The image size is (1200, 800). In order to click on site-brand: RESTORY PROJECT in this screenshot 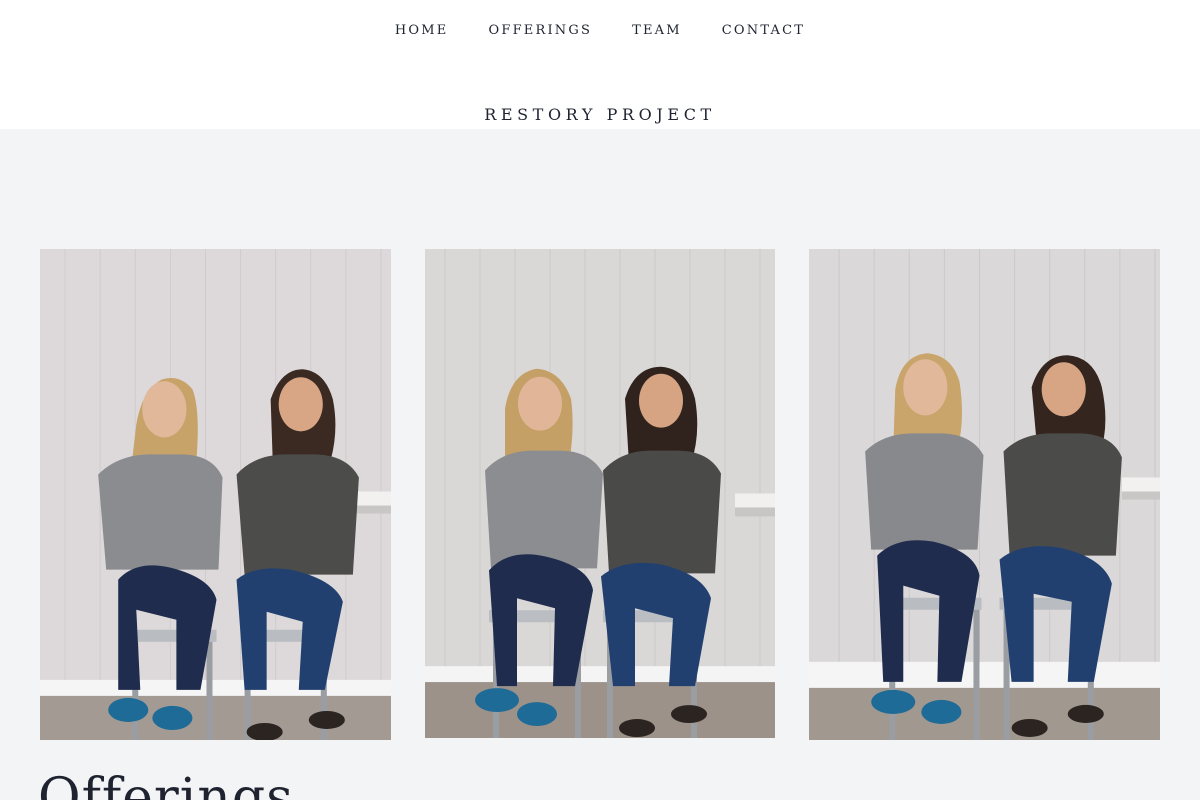, I will do `click(600, 114)`.